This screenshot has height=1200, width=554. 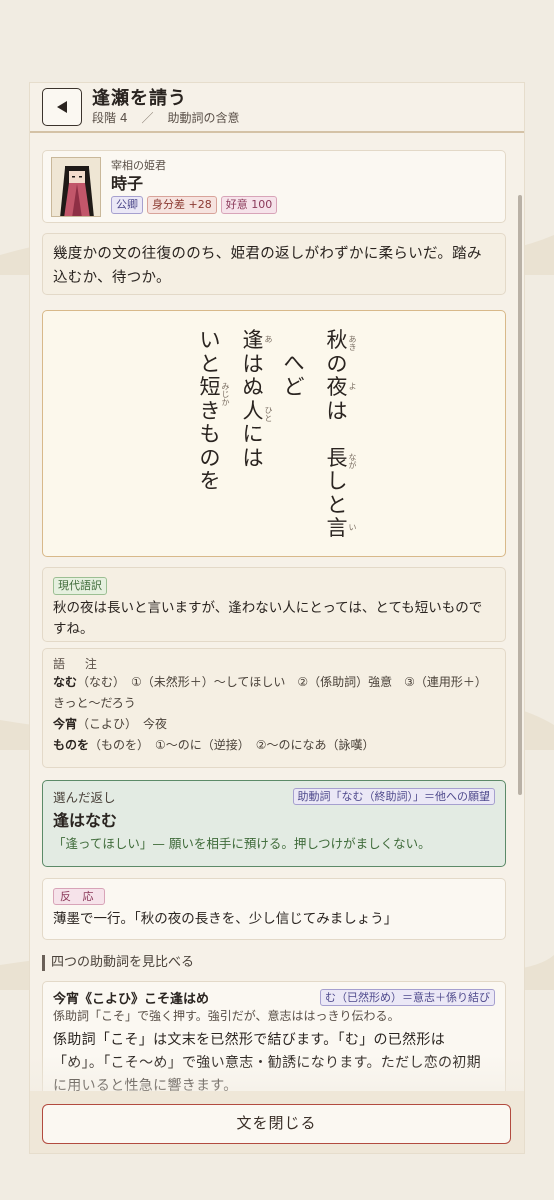 What do you see at coordinates (352, 460) in the screenshot?
I see `furigana: なが` at bounding box center [352, 460].